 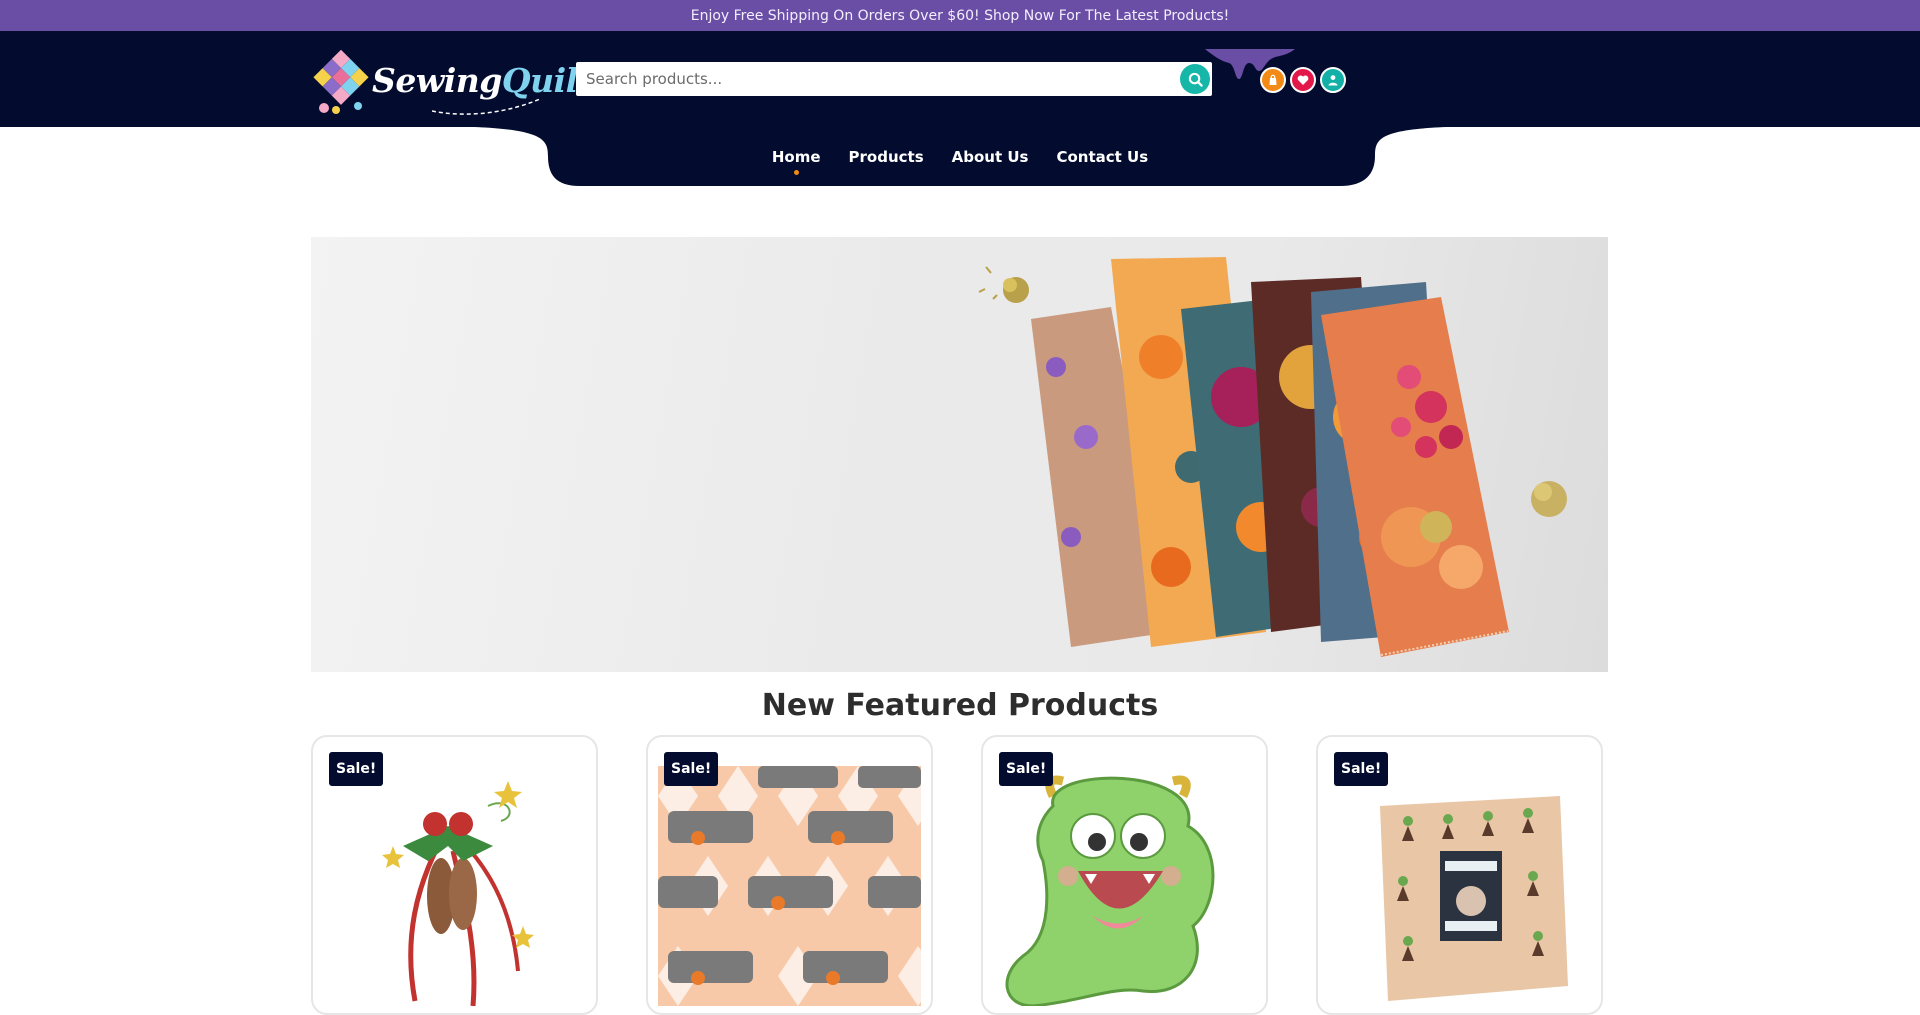 I want to click on site-logo: SewingQuilt, so click(x=452, y=80).